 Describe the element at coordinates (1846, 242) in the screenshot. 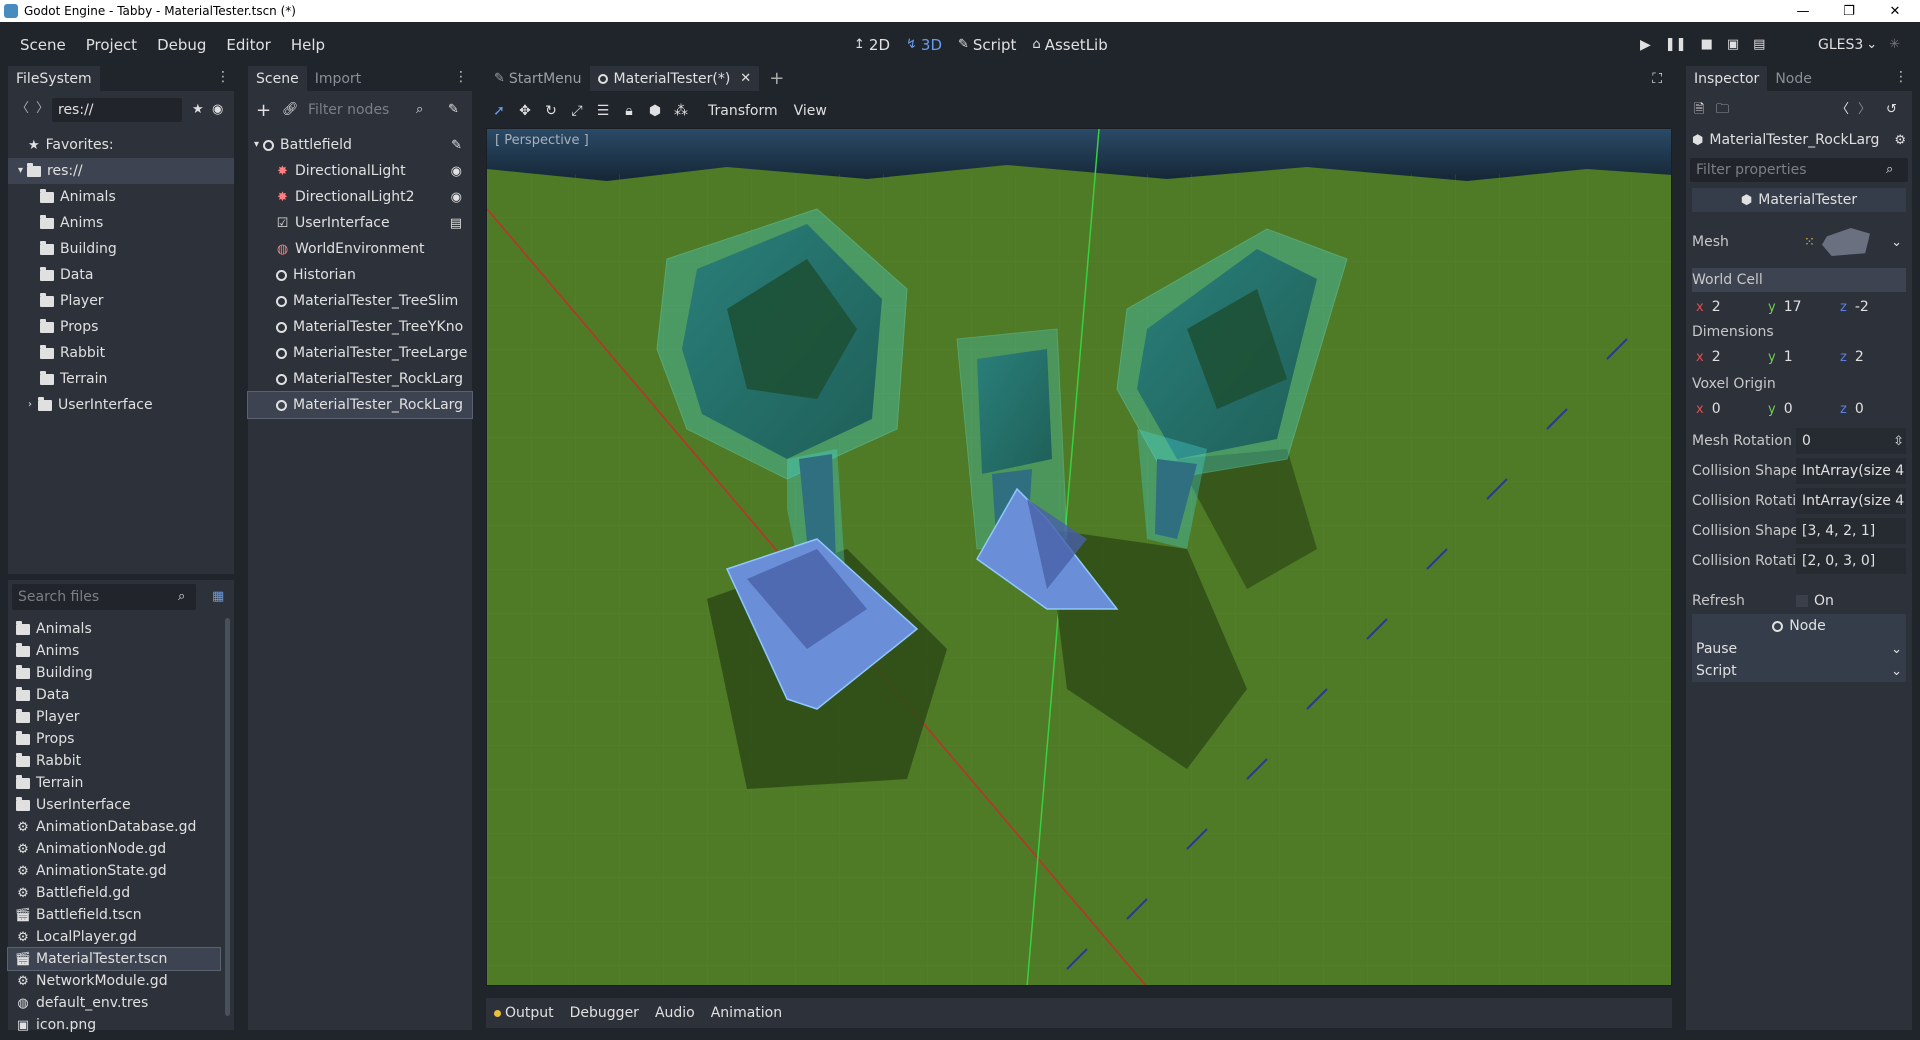

I see `mesh-preview` at that location.